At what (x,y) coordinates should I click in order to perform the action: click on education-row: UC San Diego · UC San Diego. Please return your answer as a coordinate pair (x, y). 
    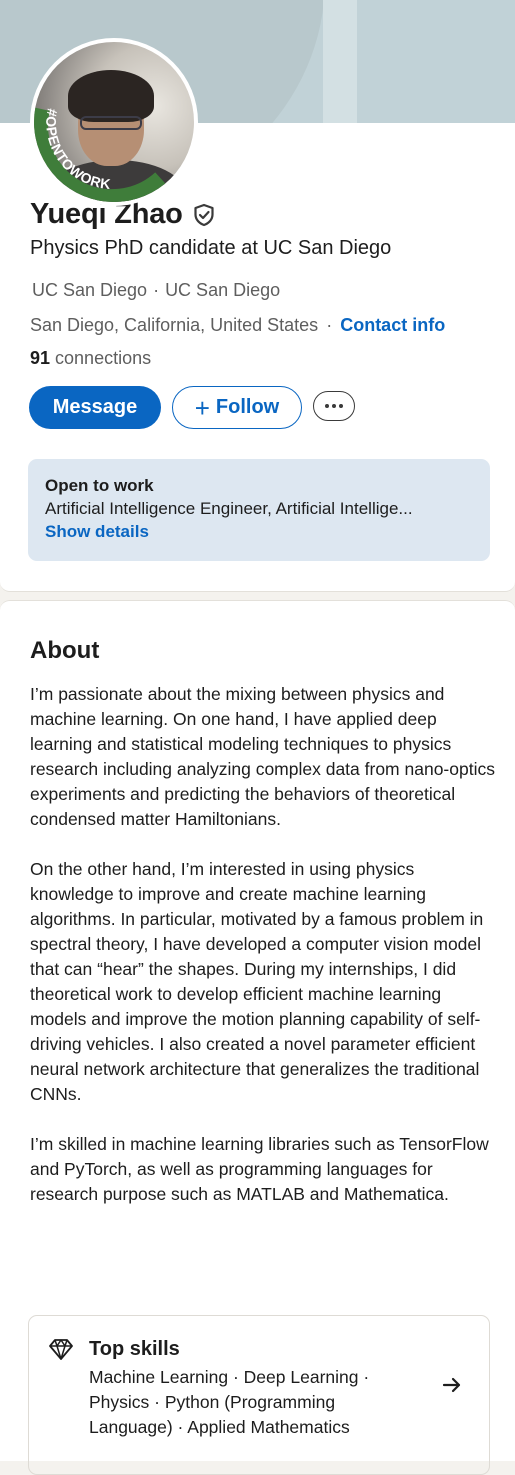
    Looking at the image, I should click on (156, 290).